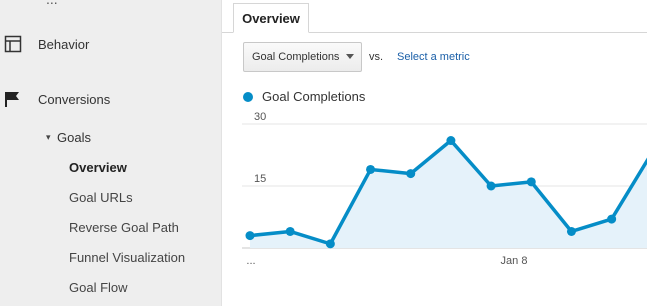 This screenshot has width=647, height=306. What do you see at coordinates (314, 96) in the screenshot?
I see `legend-label: Goal Completions` at bounding box center [314, 96].